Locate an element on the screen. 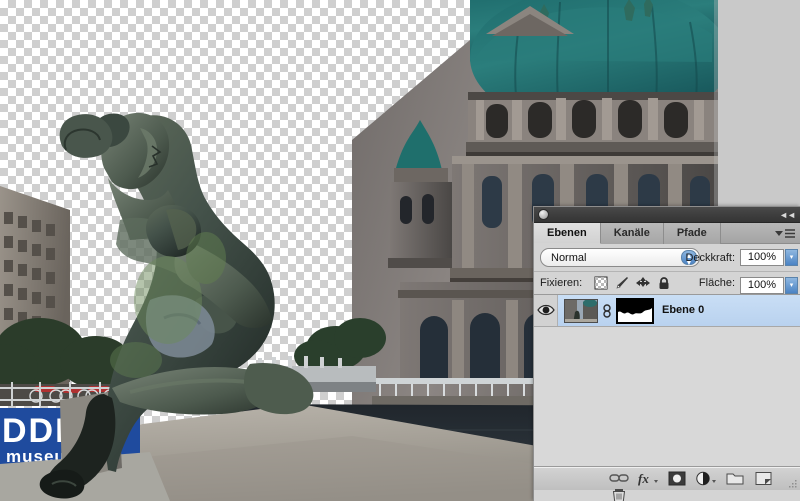 The height and width of the screenshot is (501, 800). delete-layer-trash-icon is located at coordinates (619, 494).